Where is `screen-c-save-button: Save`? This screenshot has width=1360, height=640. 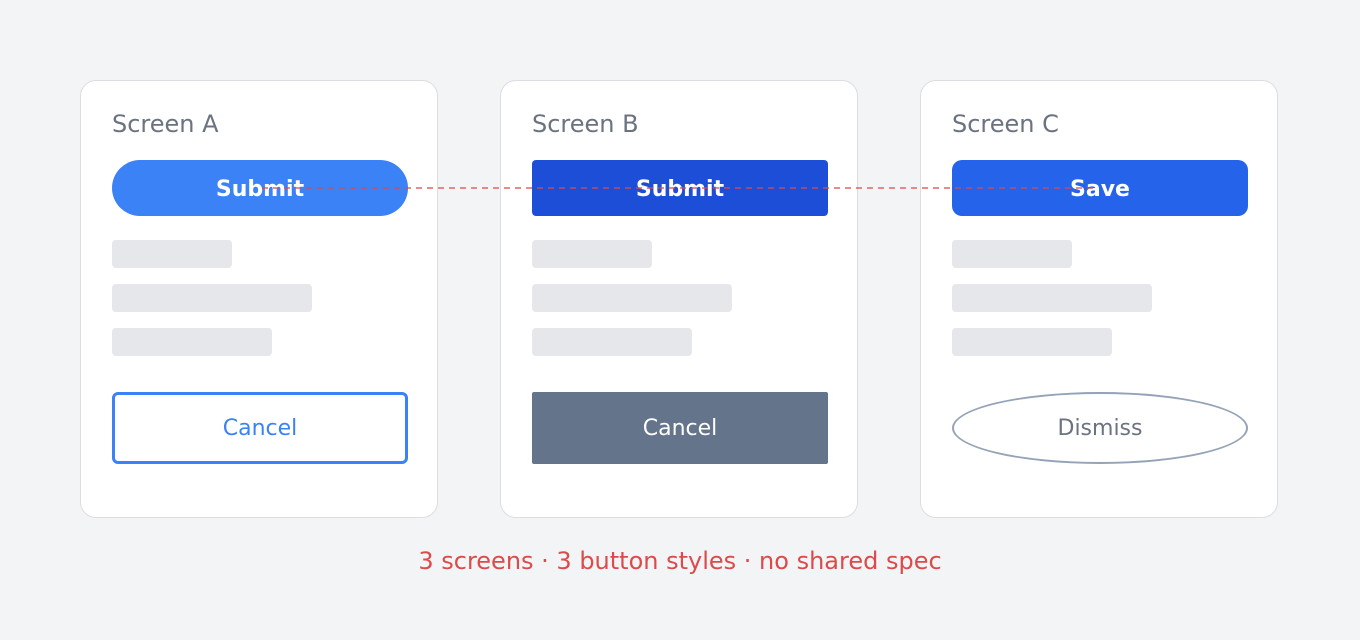
screen-c-save-button: Save is located at coordinates (1100, 188).